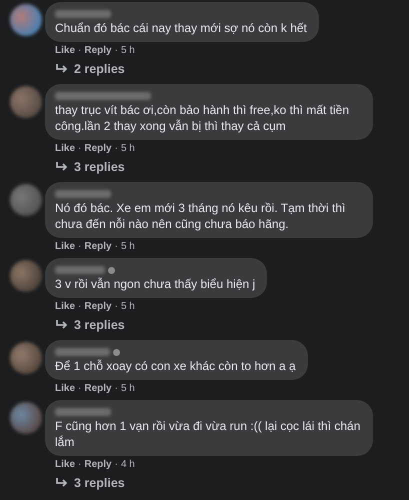 Image resolution: width=409 pixels, height=500 pixels. I want to click on comment-text: Để 1 chỗ xoay có con xe khác còn to hơn a ạ, so click(175, 366).